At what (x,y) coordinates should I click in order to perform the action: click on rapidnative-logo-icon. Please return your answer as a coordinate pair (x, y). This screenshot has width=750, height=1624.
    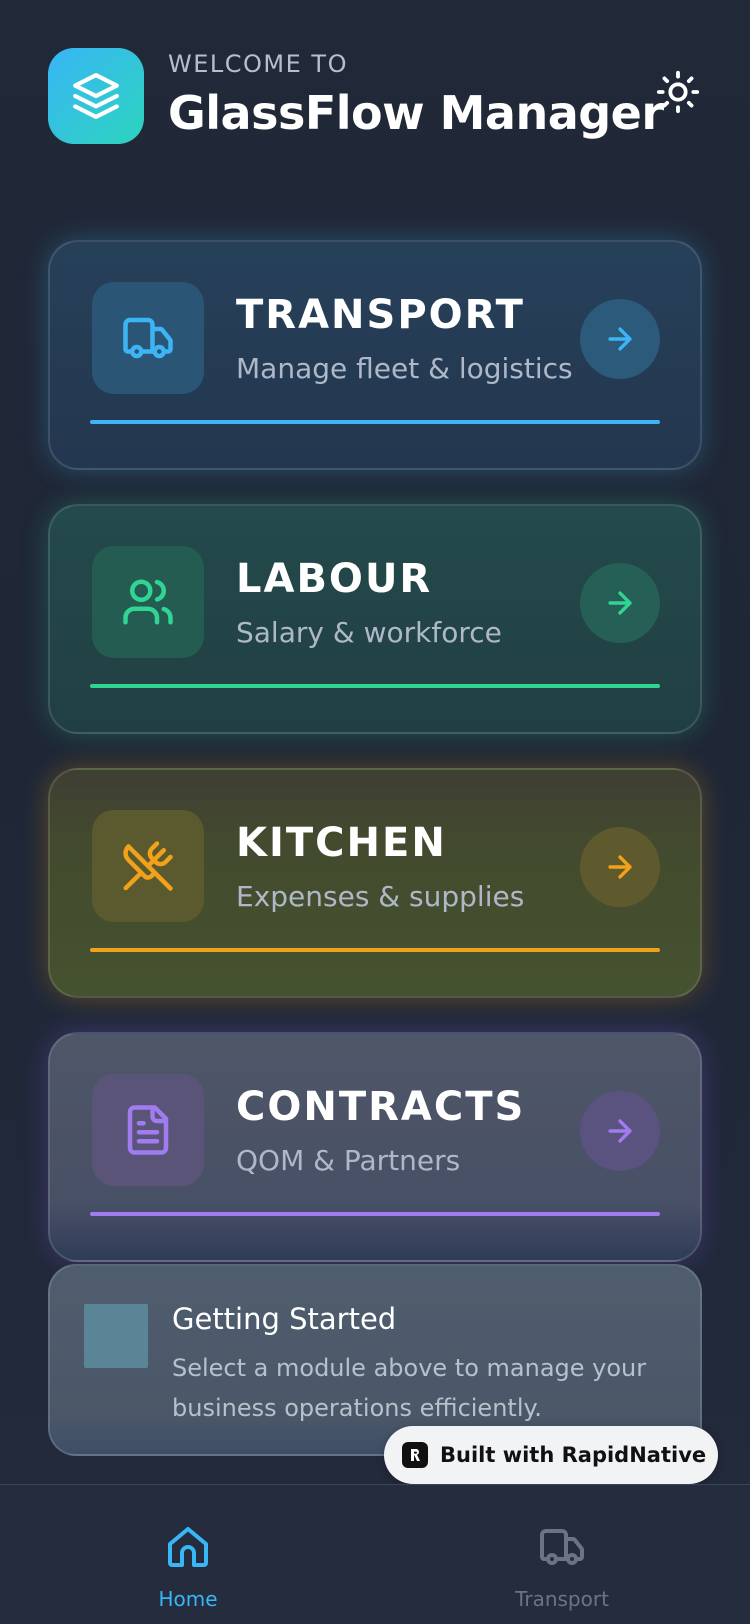
    Looking at the image, I should click on (415, 1455).